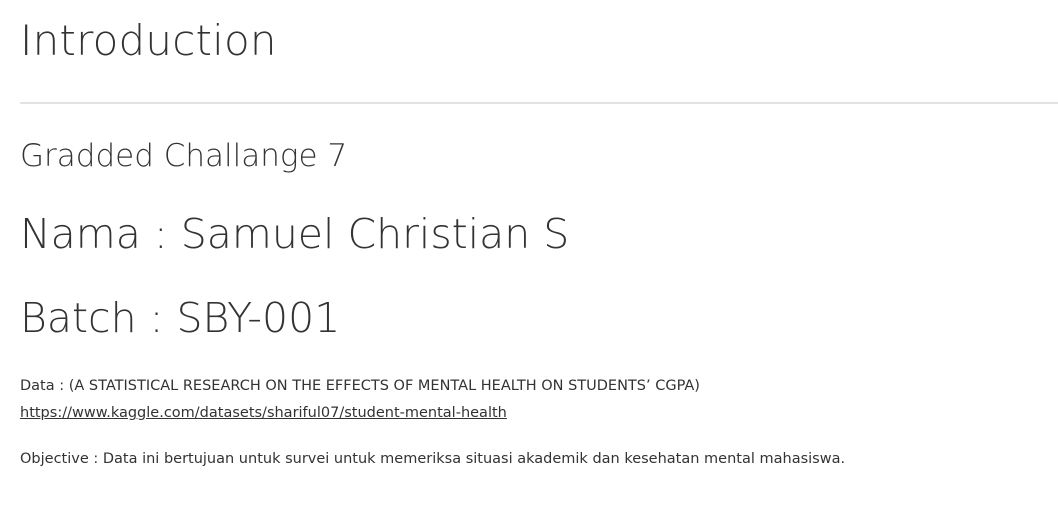  I want to click on challenge-heading: Gradded Challange 7, so click(184, 156).